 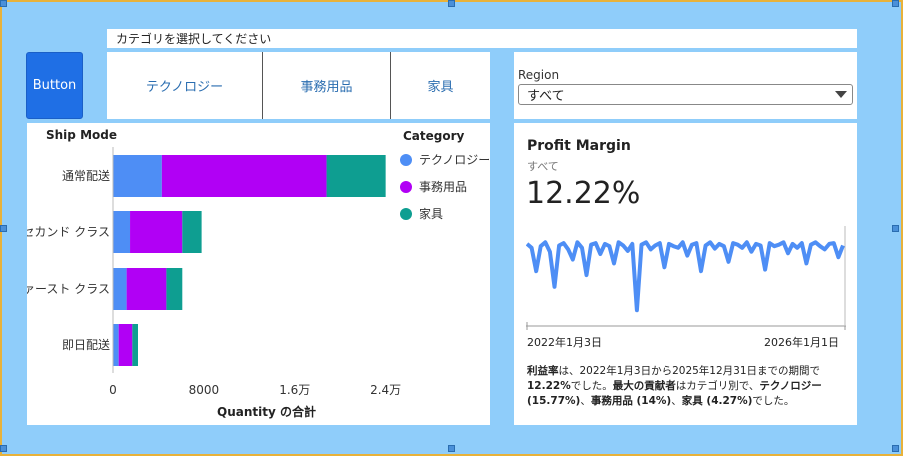 What do you see at coordinates (86, 175) in the screenshot?
I see `y-tick-label: 通常配送` at bounding box center [86, 175].